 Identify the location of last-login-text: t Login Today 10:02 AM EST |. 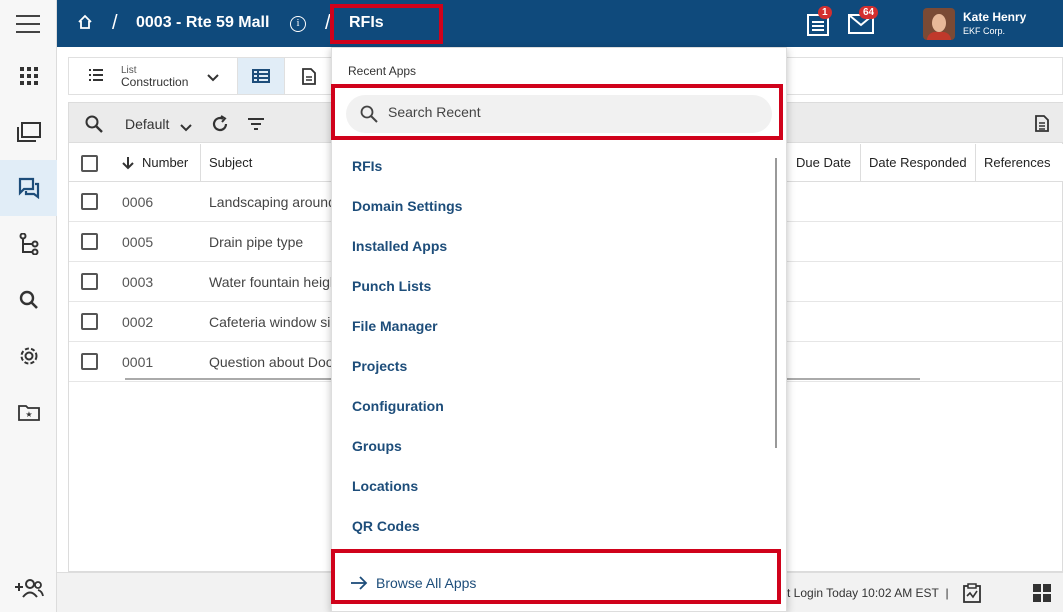
(868, 593).